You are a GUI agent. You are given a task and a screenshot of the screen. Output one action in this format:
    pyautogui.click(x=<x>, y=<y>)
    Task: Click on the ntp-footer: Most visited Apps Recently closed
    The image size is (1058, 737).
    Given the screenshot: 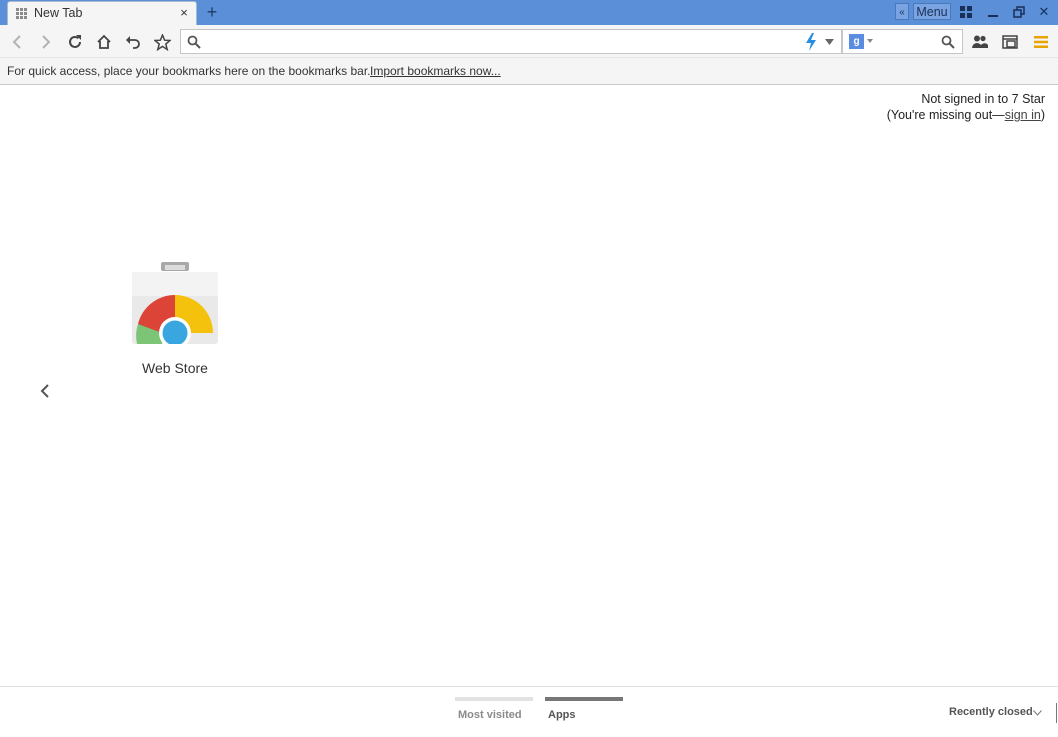 What is the action you would take?
    pyautogui.click(x=529, y=711)
    